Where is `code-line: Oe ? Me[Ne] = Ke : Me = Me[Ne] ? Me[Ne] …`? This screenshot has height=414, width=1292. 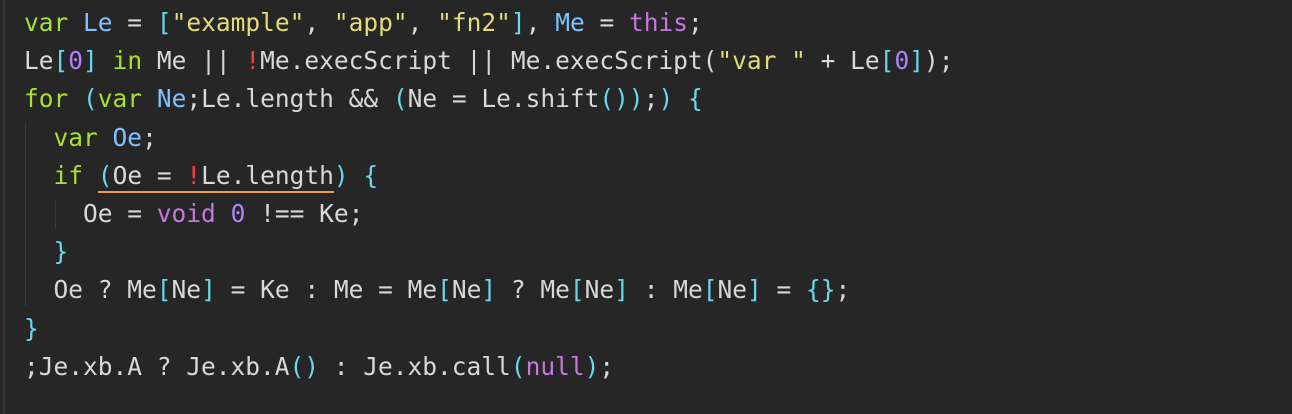
code-line: Oe ? Me[Ne] = Ke : Me = Me[Ne] ? Me[Ne] … is located at coordinates (488, 290).